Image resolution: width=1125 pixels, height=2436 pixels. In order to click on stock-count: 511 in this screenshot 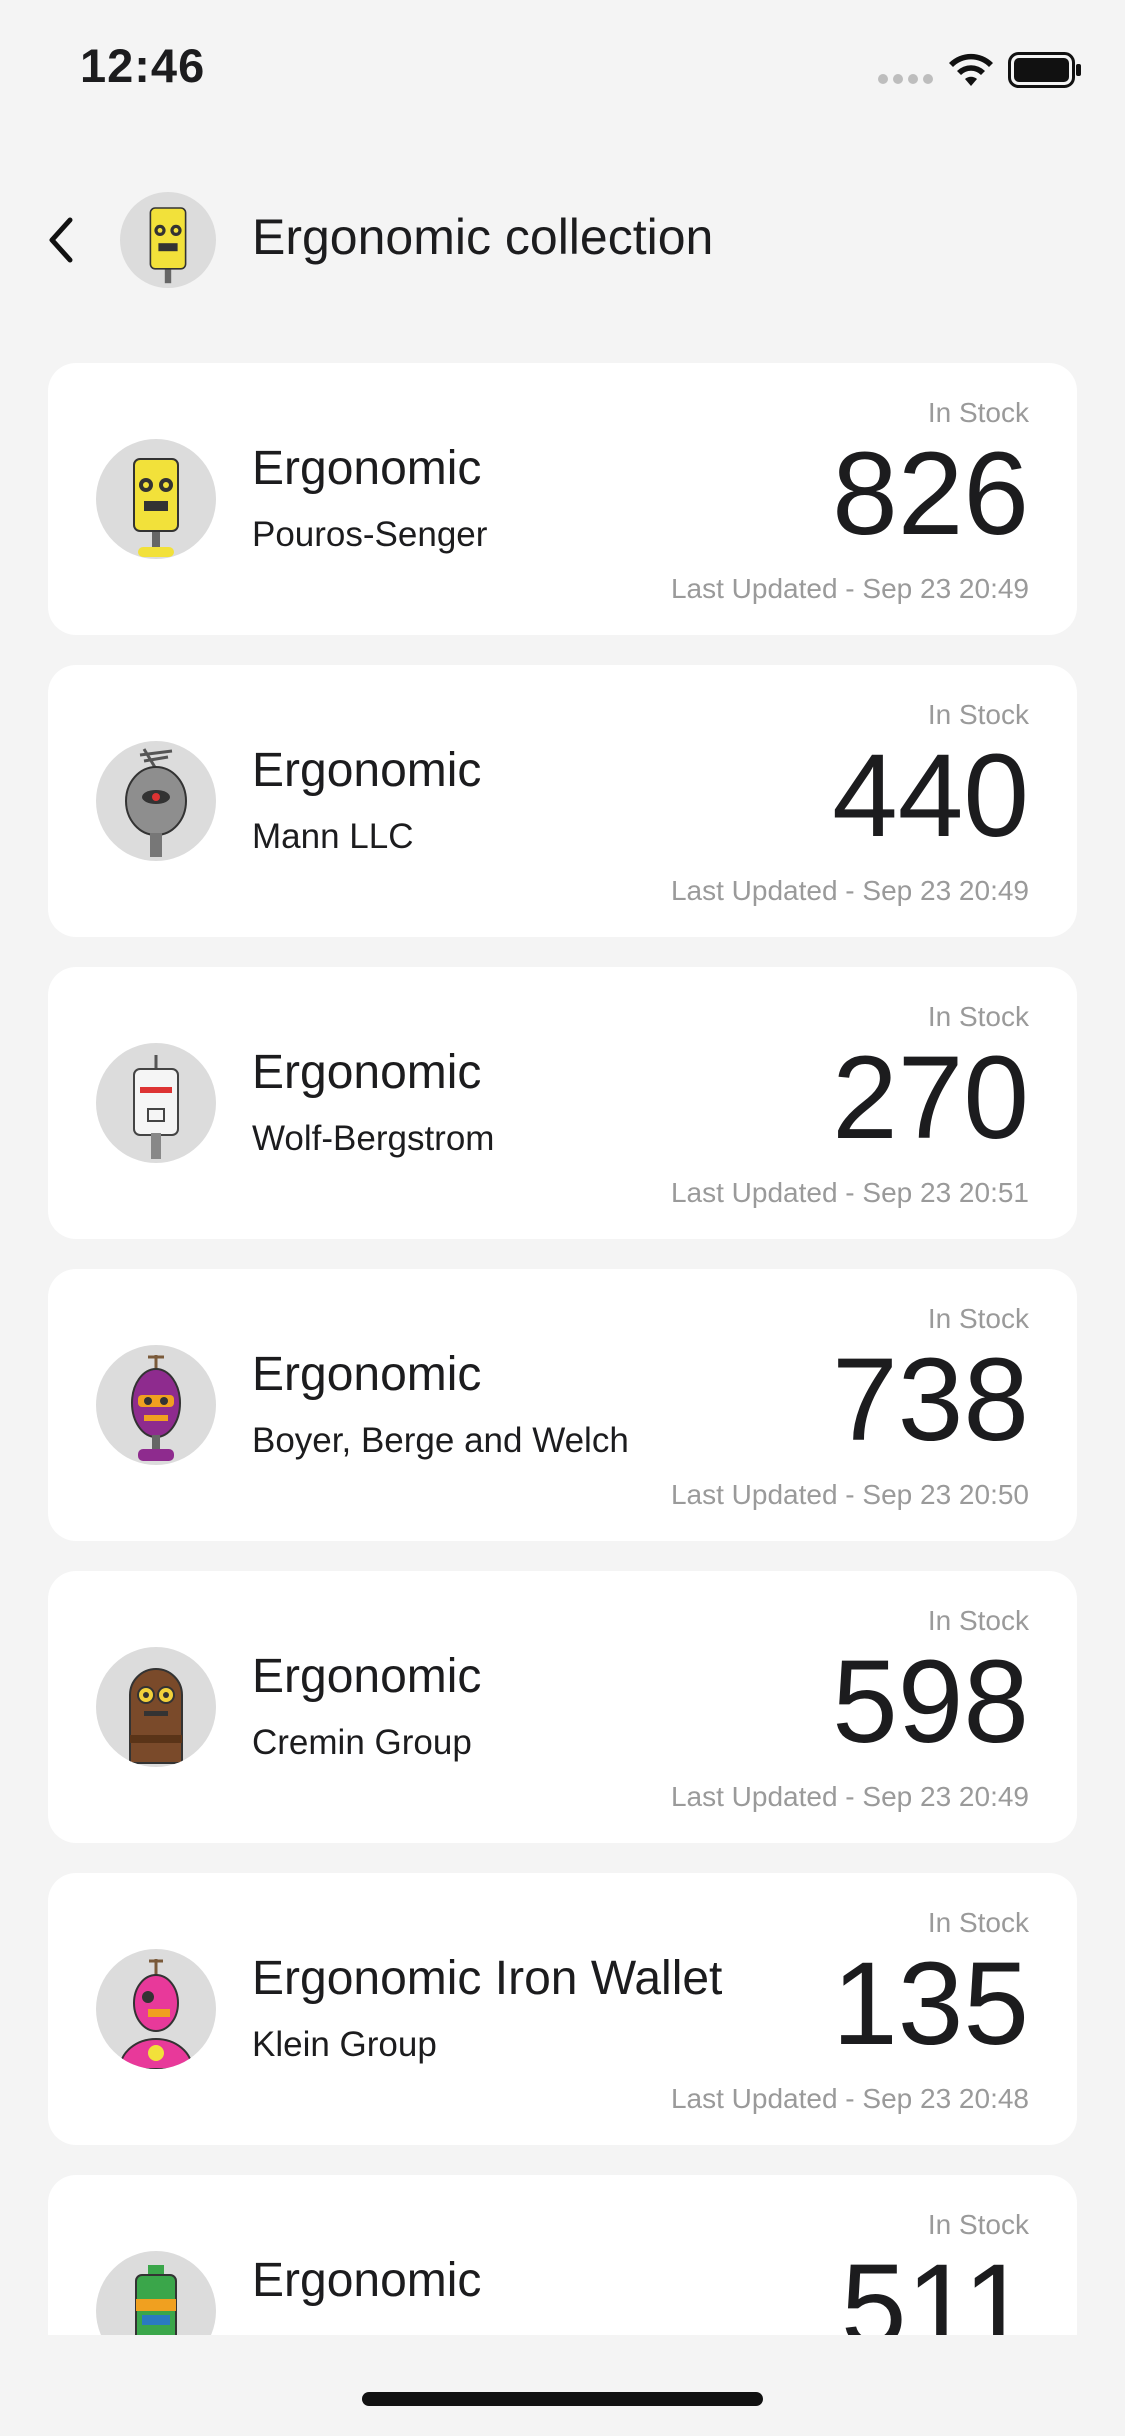, I will do `click(934, 2287)`.